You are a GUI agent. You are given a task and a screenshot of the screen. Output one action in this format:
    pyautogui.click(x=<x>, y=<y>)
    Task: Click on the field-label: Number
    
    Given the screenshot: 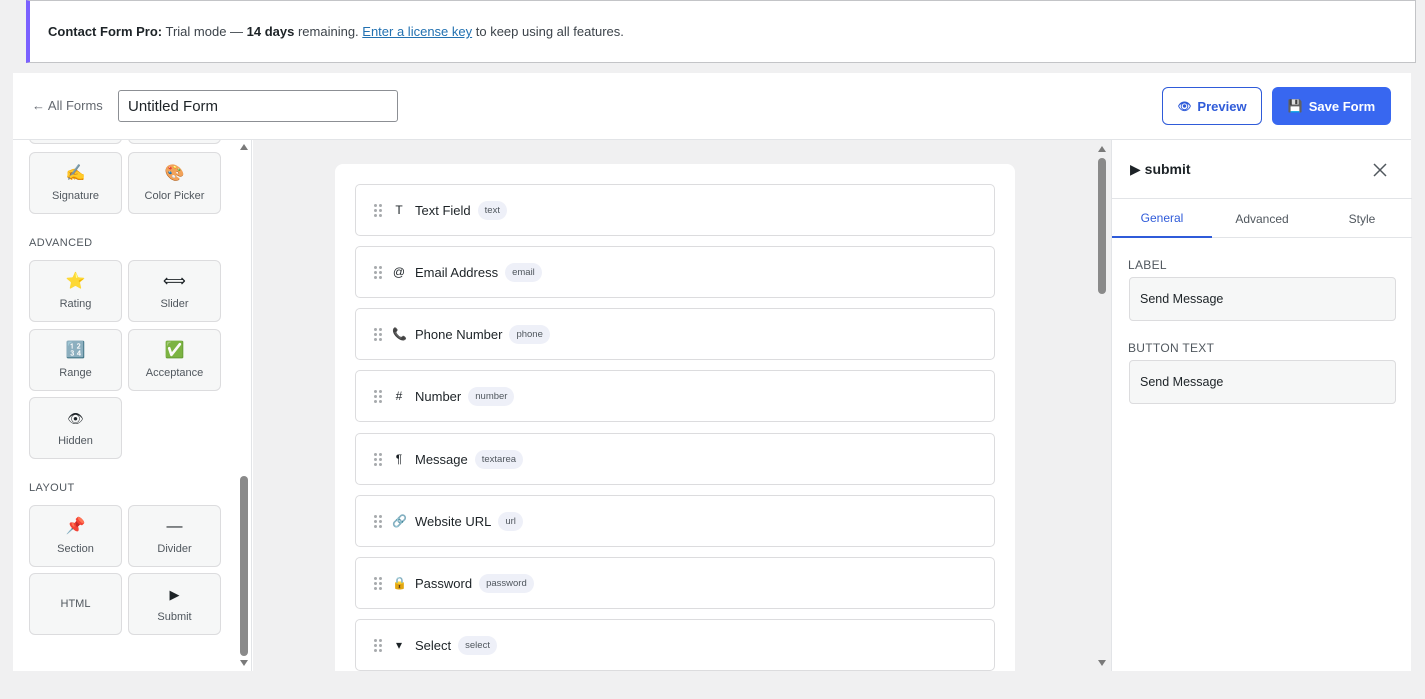 What is the action you would take?
    pyautogui.click(x=438, y=396)
    